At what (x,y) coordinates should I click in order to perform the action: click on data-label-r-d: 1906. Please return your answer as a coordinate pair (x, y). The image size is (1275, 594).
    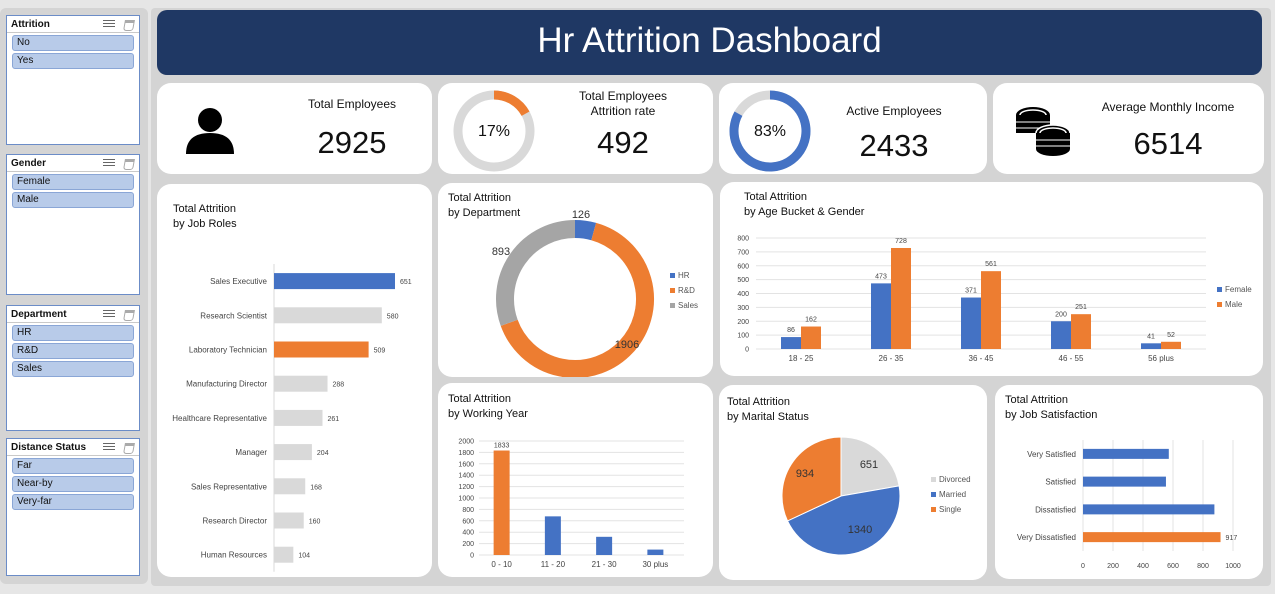
    Looking at the image, I should click on (627, 345).